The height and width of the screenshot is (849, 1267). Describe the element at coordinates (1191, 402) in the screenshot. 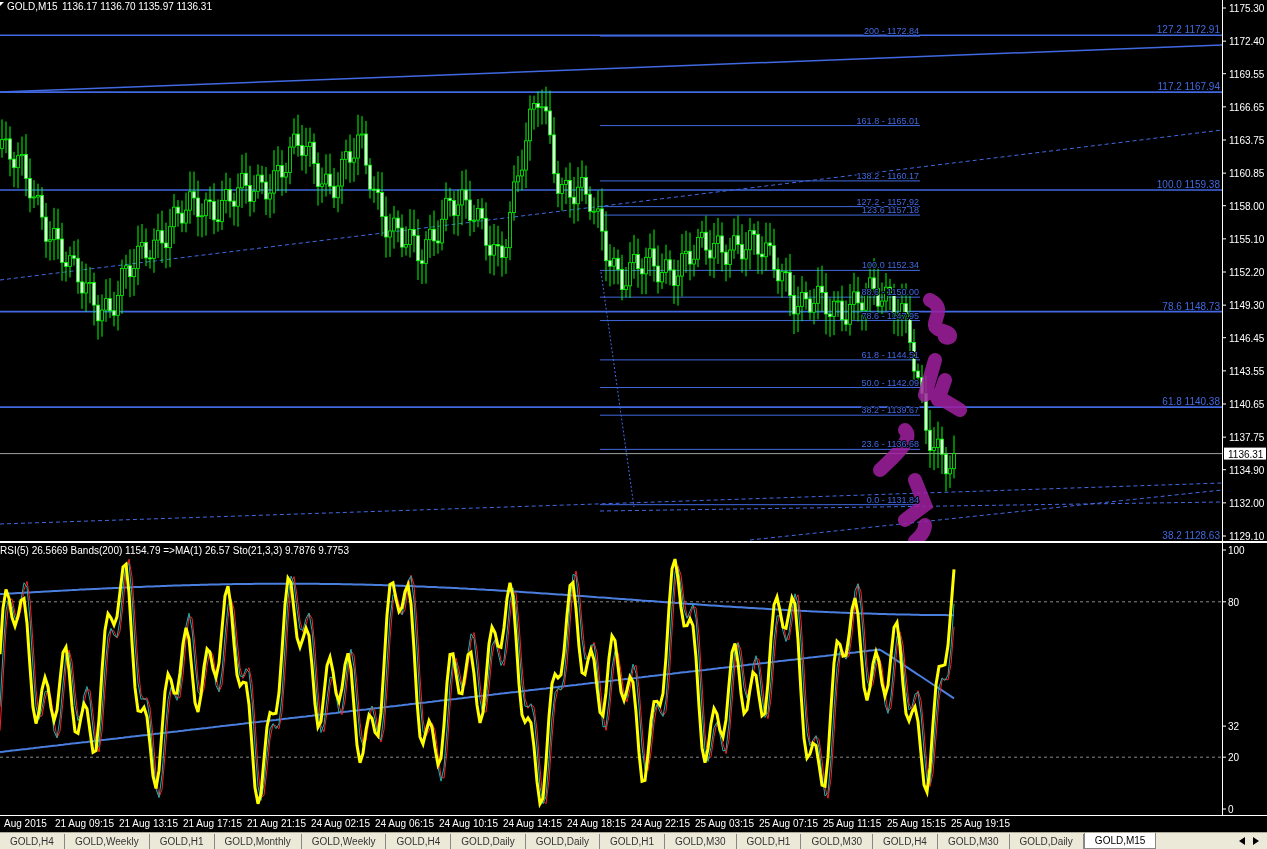

I see `level-label: 61.8 1140.38` at that location.